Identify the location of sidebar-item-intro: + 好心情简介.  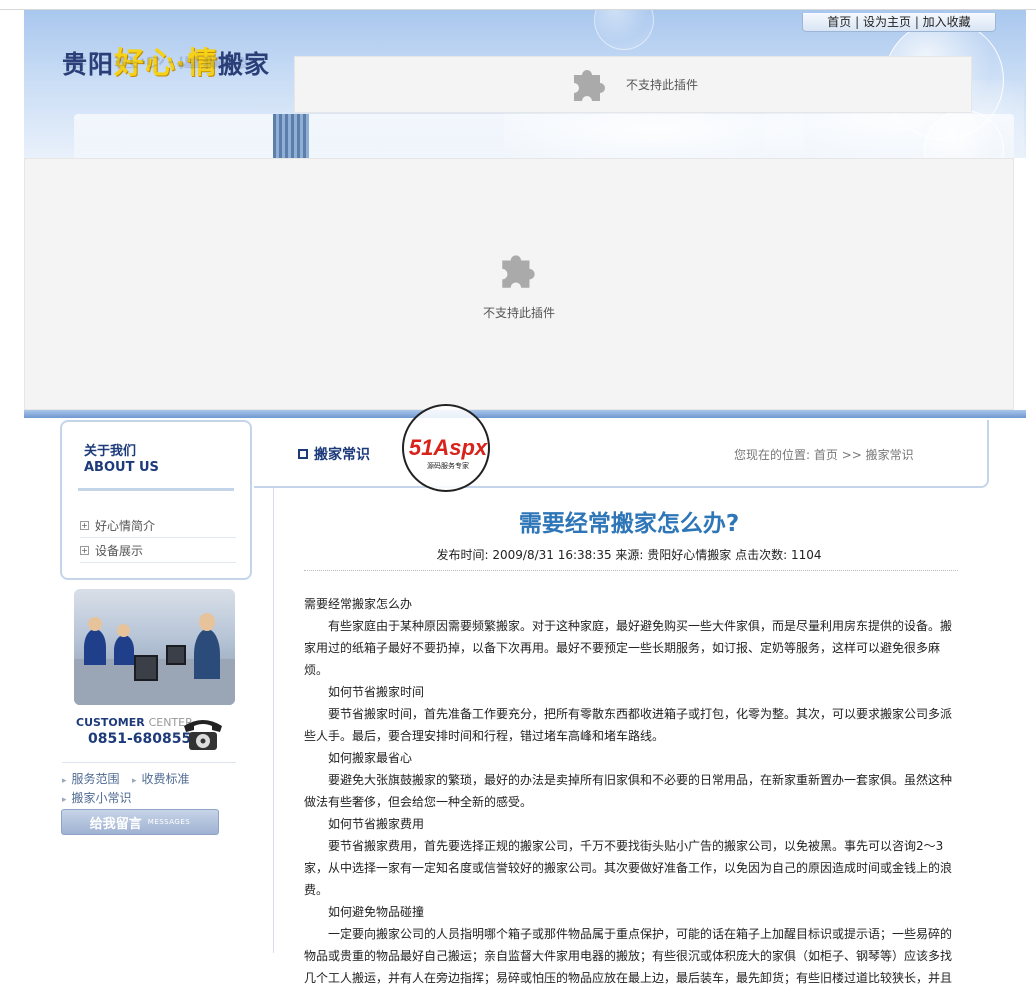
(158, 526).